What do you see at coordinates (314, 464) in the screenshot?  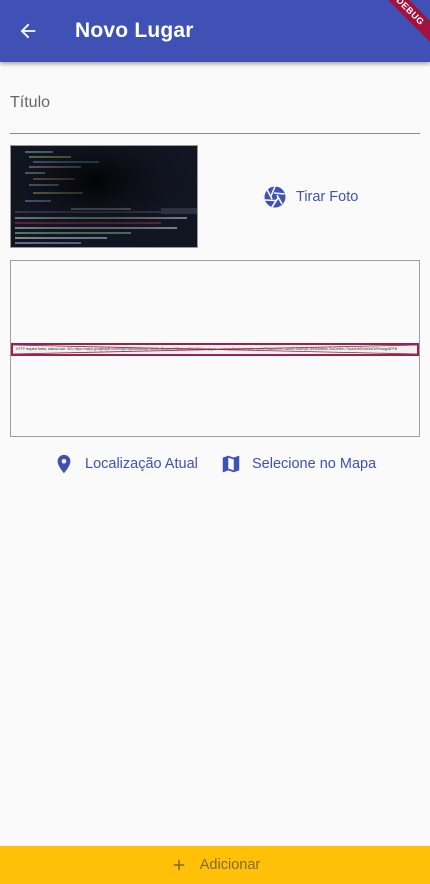 I see `select-on-map-label: Selecione no Mapa` at bounding box center [314, 464].